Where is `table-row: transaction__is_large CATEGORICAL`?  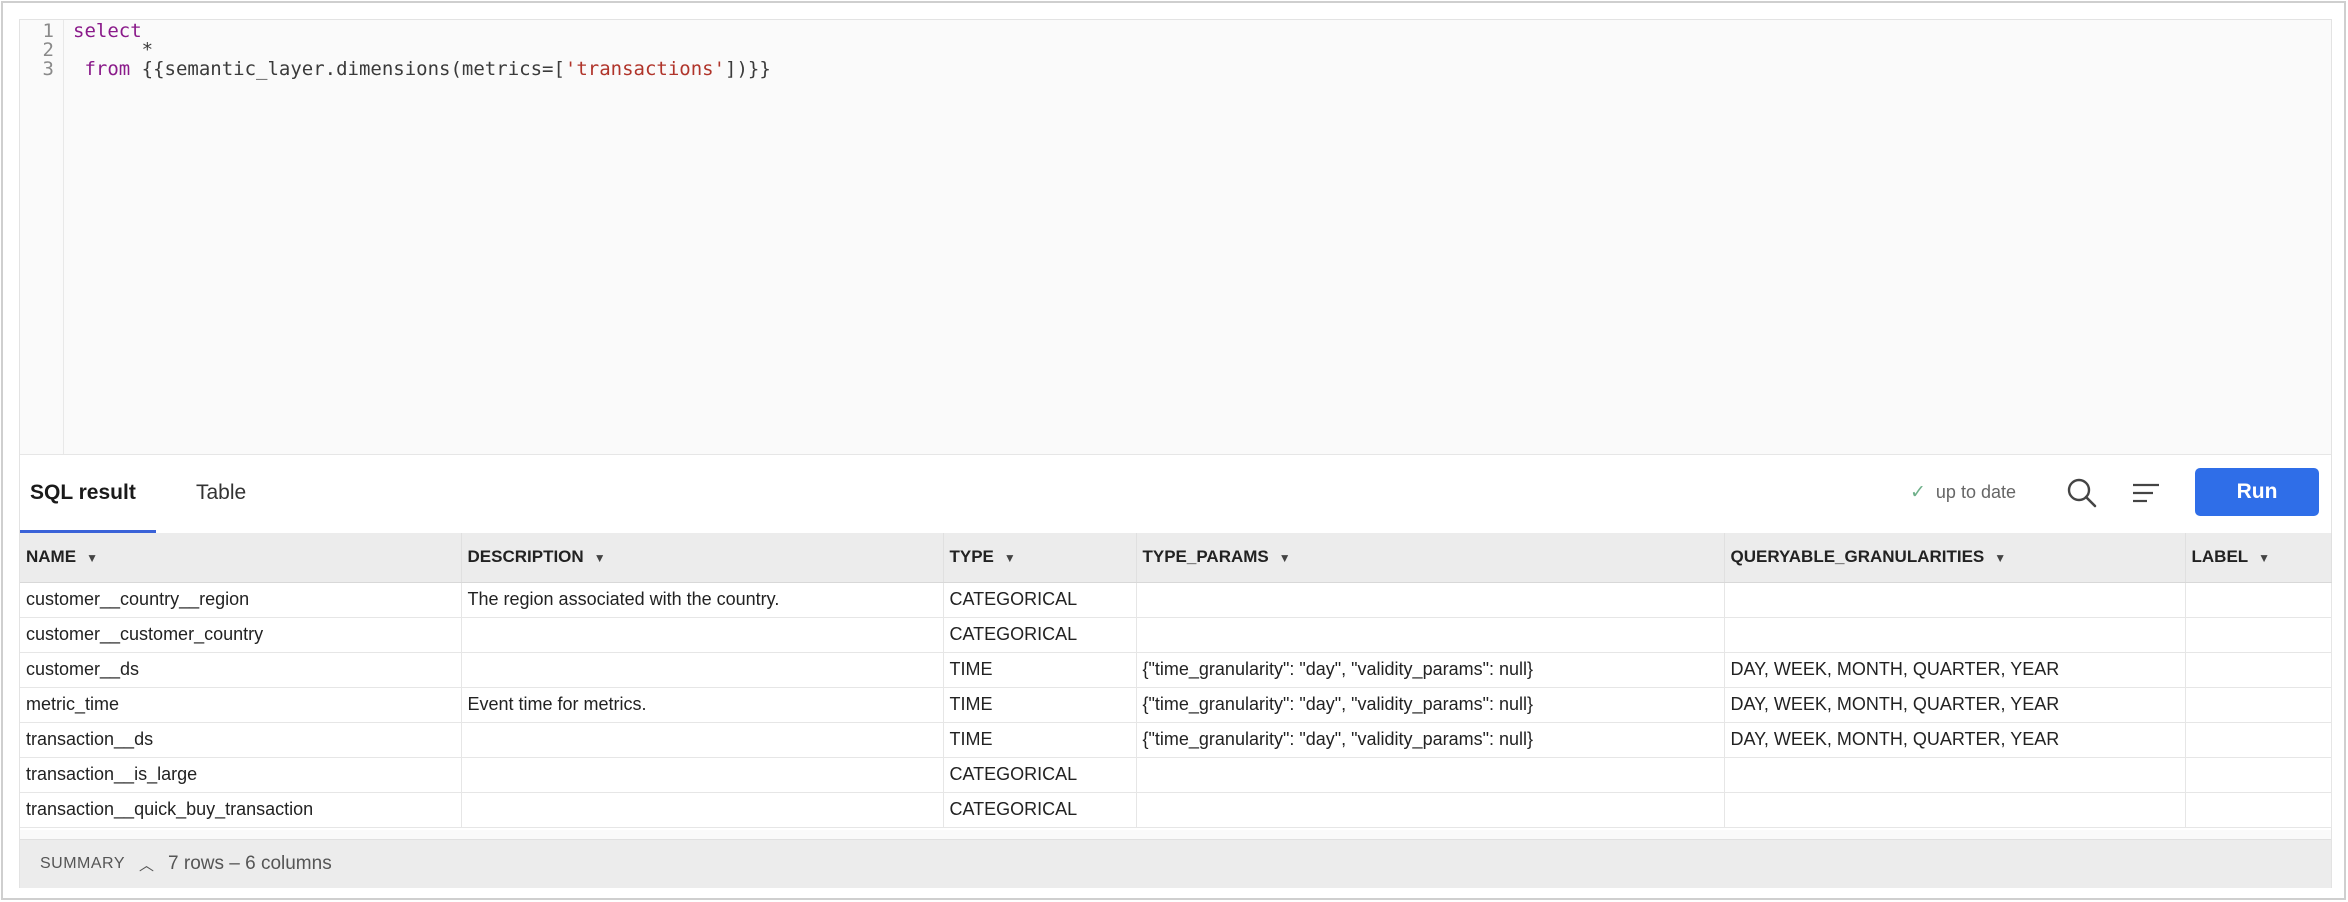 table-row: transaction__is_large CATEGORICAL is located at coordinates (1176, 775).